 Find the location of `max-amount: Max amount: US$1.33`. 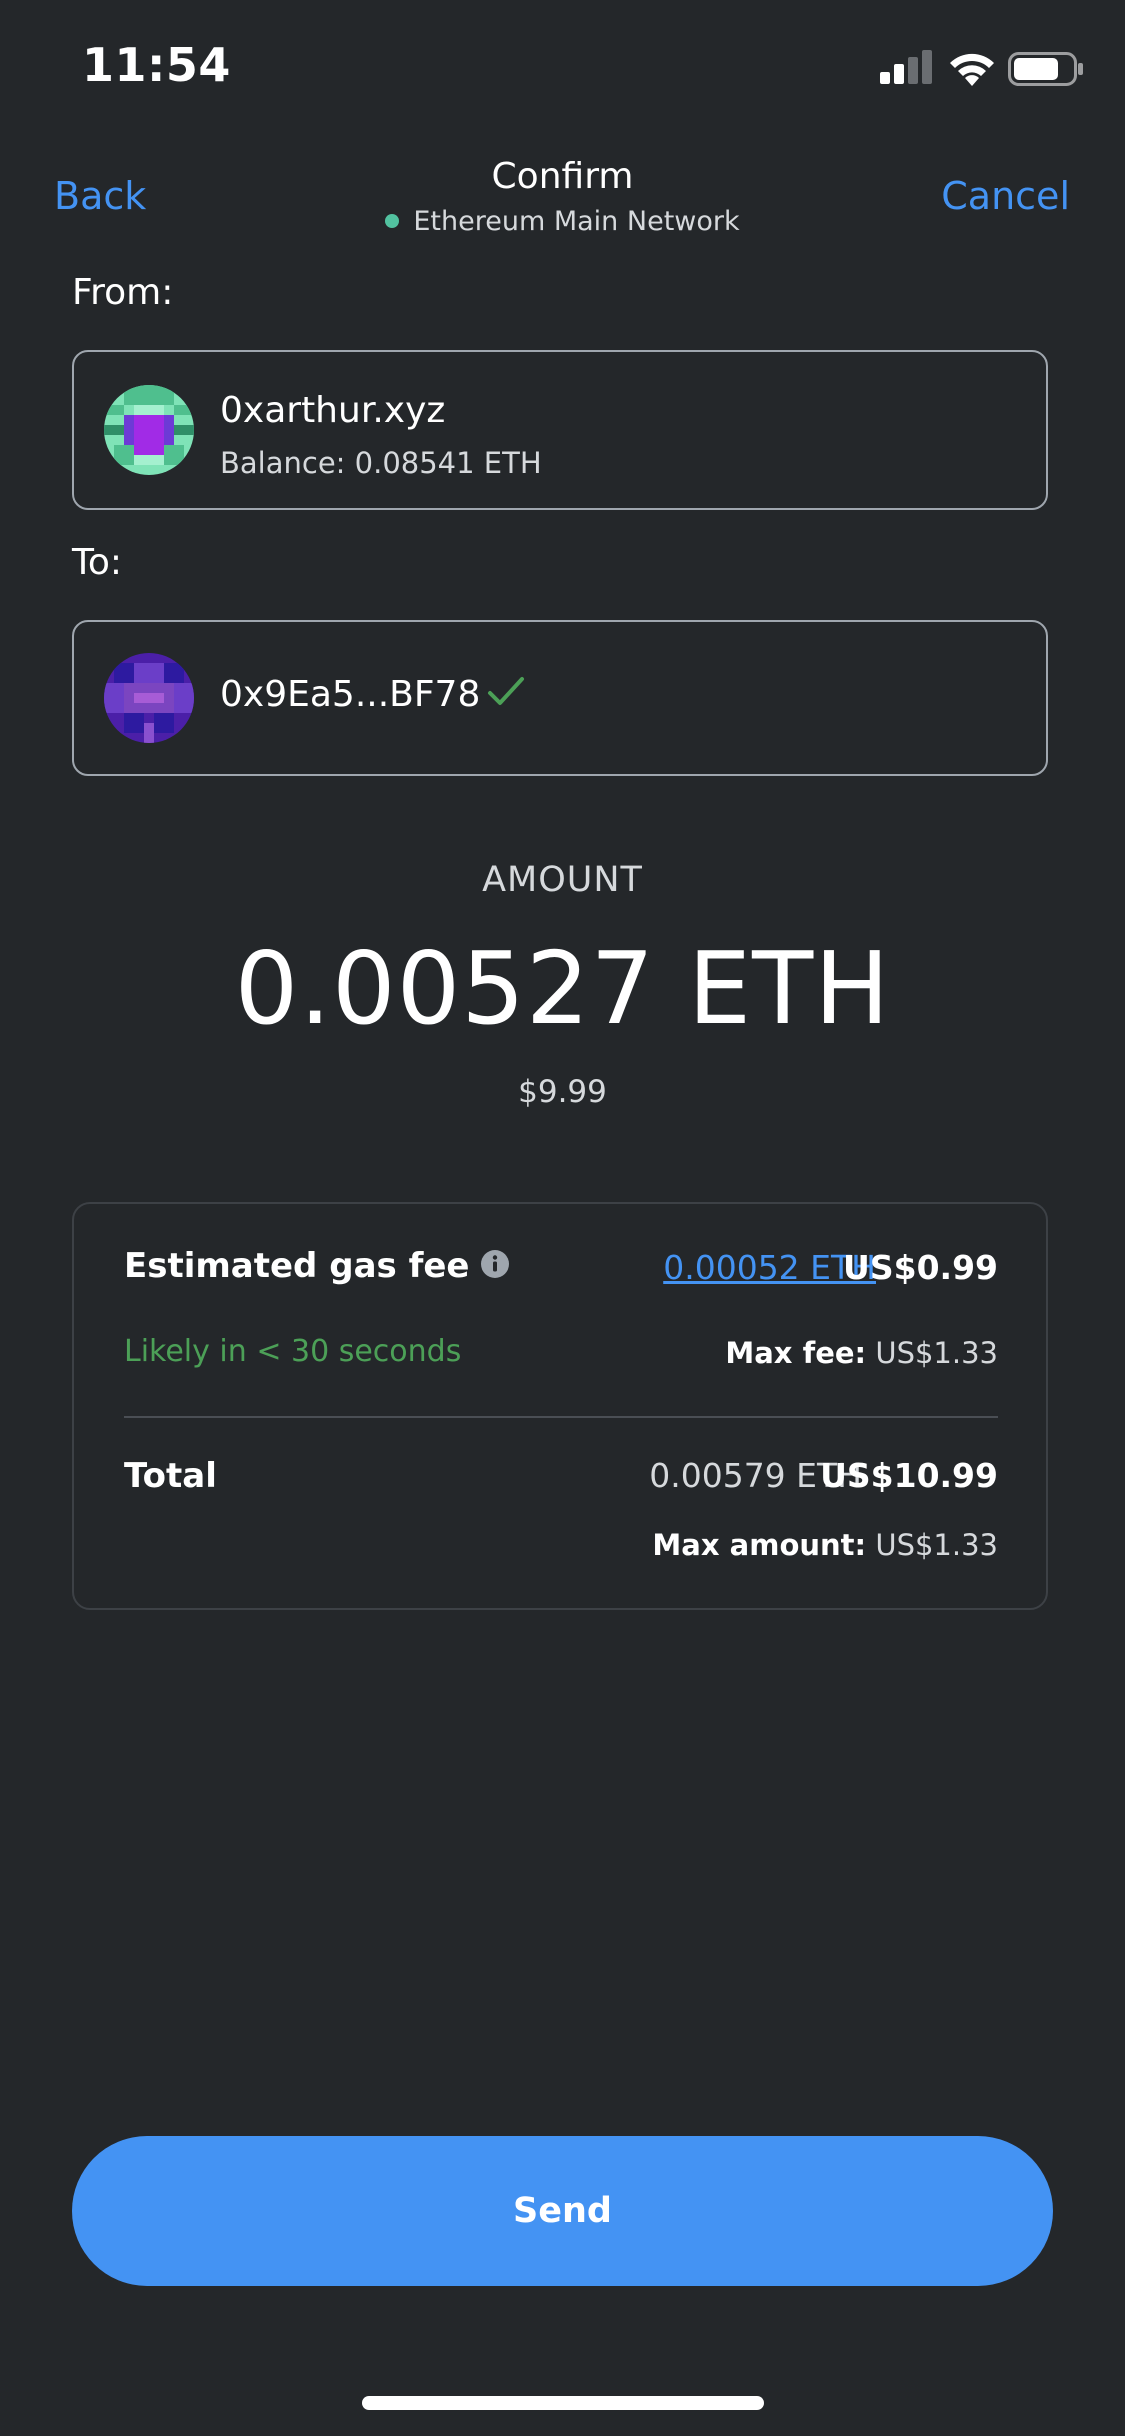

max-amount: Max amount: US$1.33 is located at coordinates (825, 1545).